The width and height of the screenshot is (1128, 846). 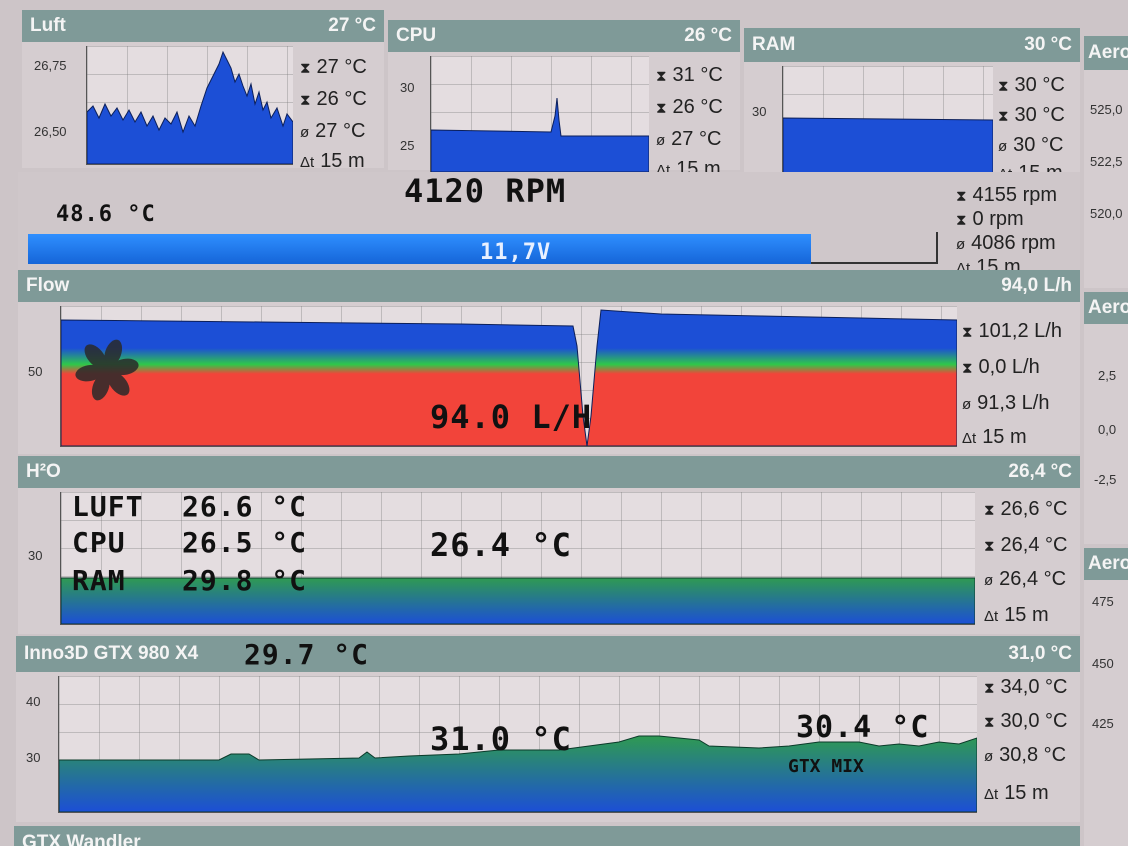 I want to click on luft-tick-1: 26,50, so click(x=50, y=131).